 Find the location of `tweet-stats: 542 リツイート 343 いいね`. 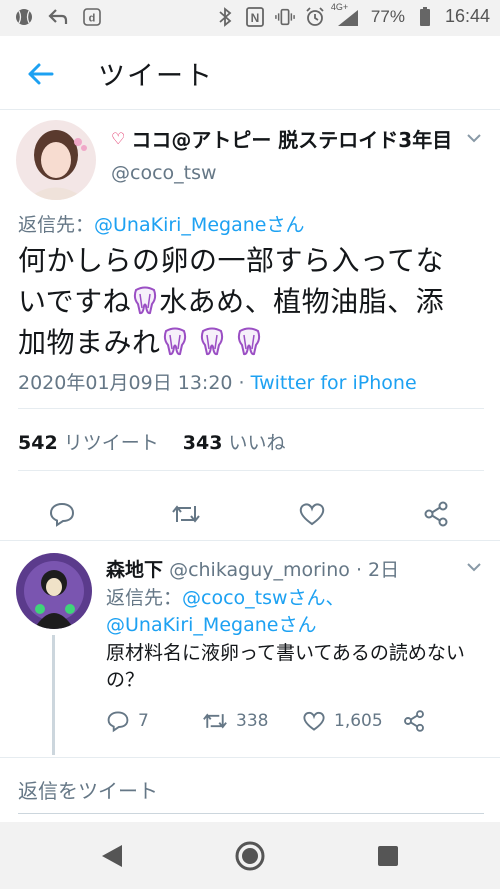

tweet-stats: 542 リツイート 343 いいね is located at coordinates (152, 441).